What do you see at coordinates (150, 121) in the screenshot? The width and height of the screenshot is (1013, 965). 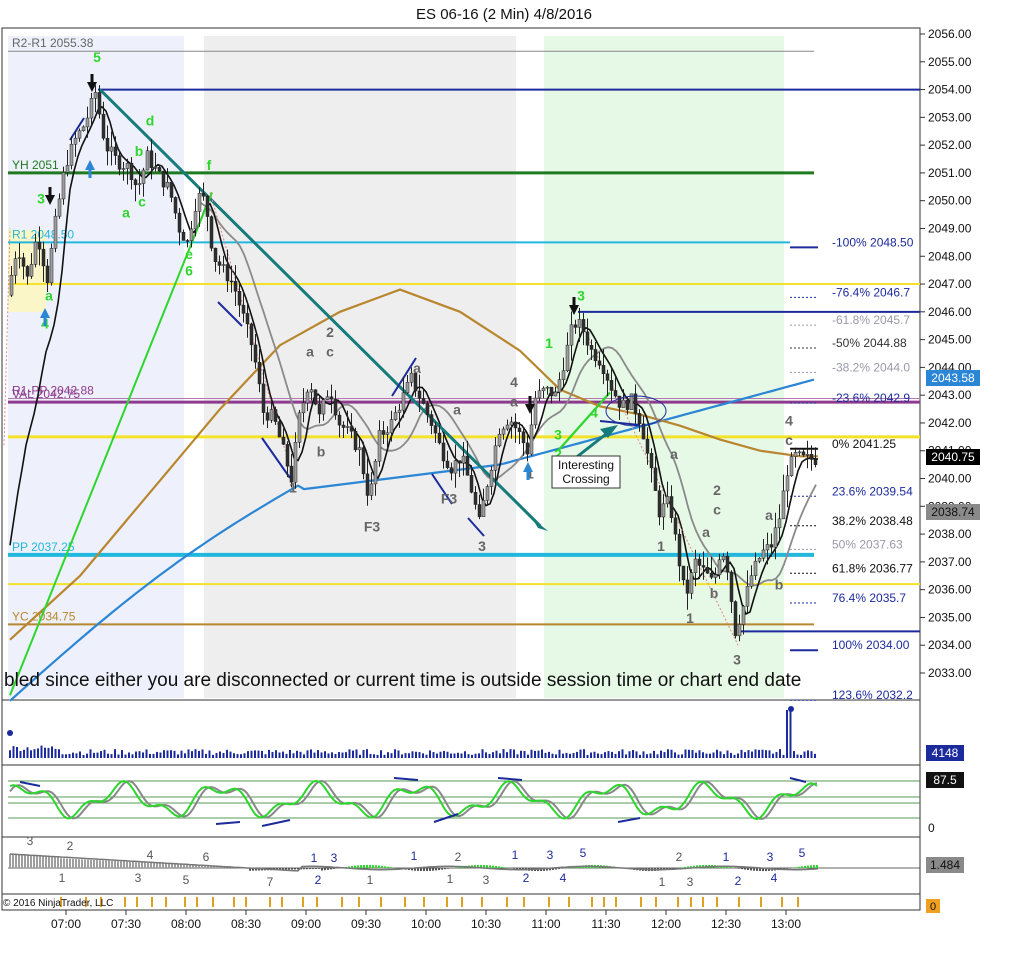 I see `wave-label: d` at bounding box center [150, 121].